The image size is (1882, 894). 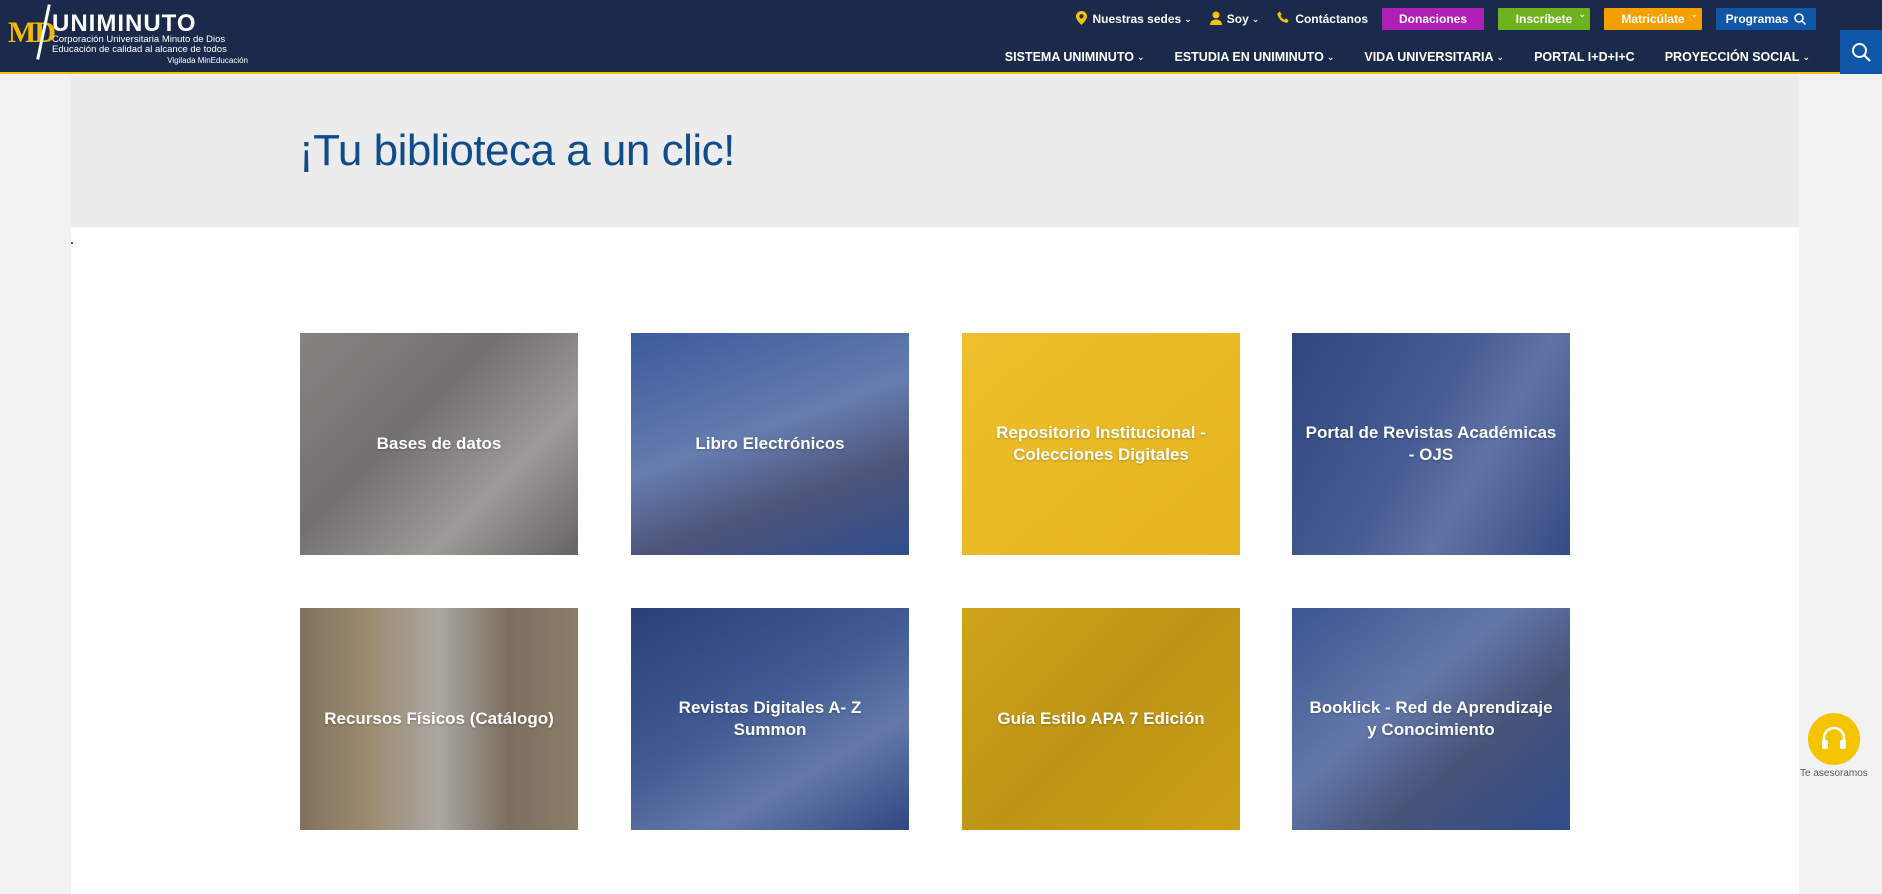 I want to click on programas-button: Programas, so click(x=1766, y=19).